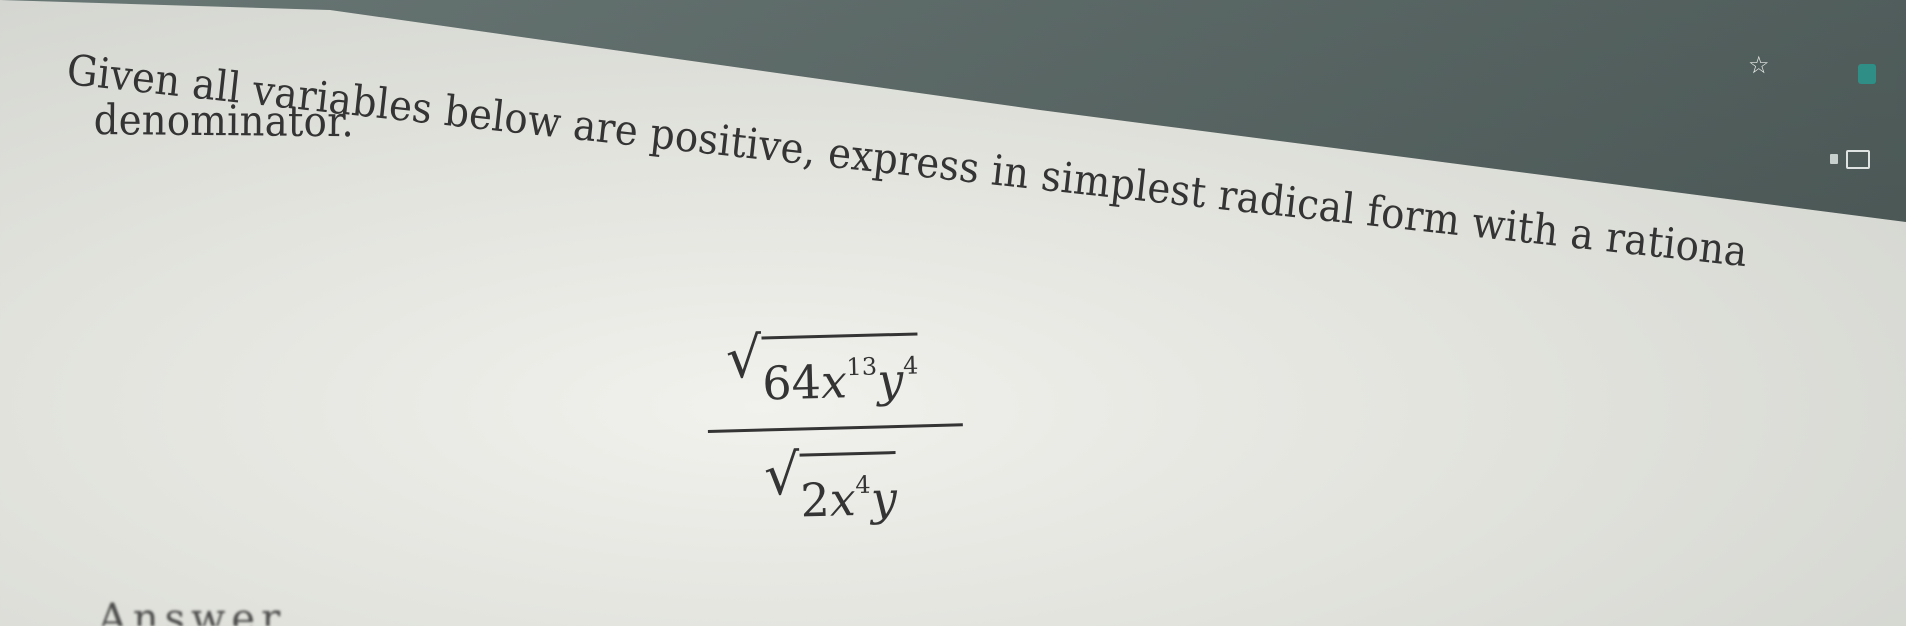 This screenshot has height=626, width=1906. I want to click on fraction-numerator: √64x13y4, so click(822, 367).